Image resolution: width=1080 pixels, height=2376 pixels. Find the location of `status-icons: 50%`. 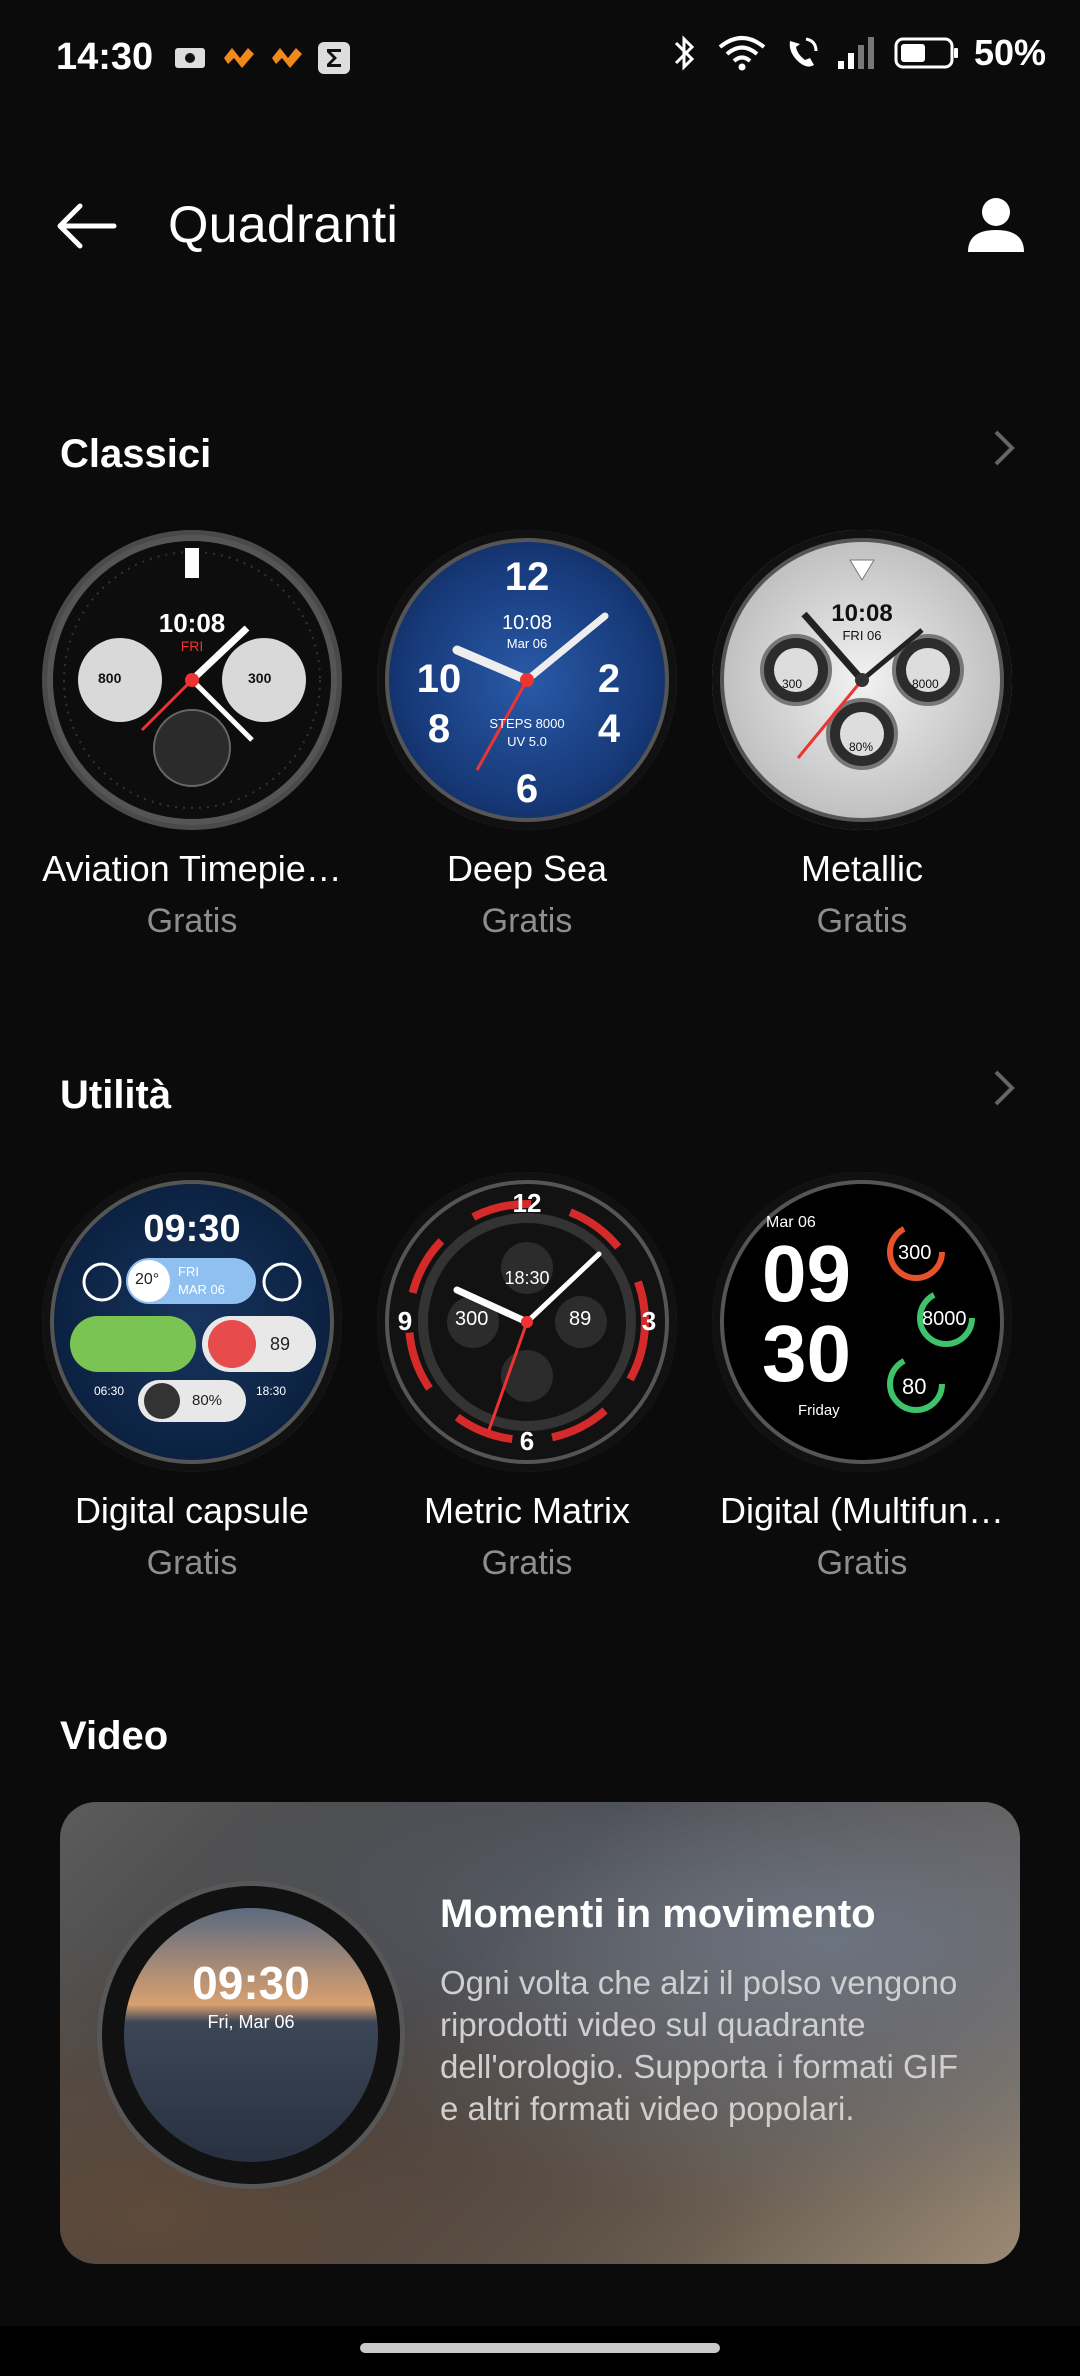

status-icons: 50% is located at coordinates (856, 53).